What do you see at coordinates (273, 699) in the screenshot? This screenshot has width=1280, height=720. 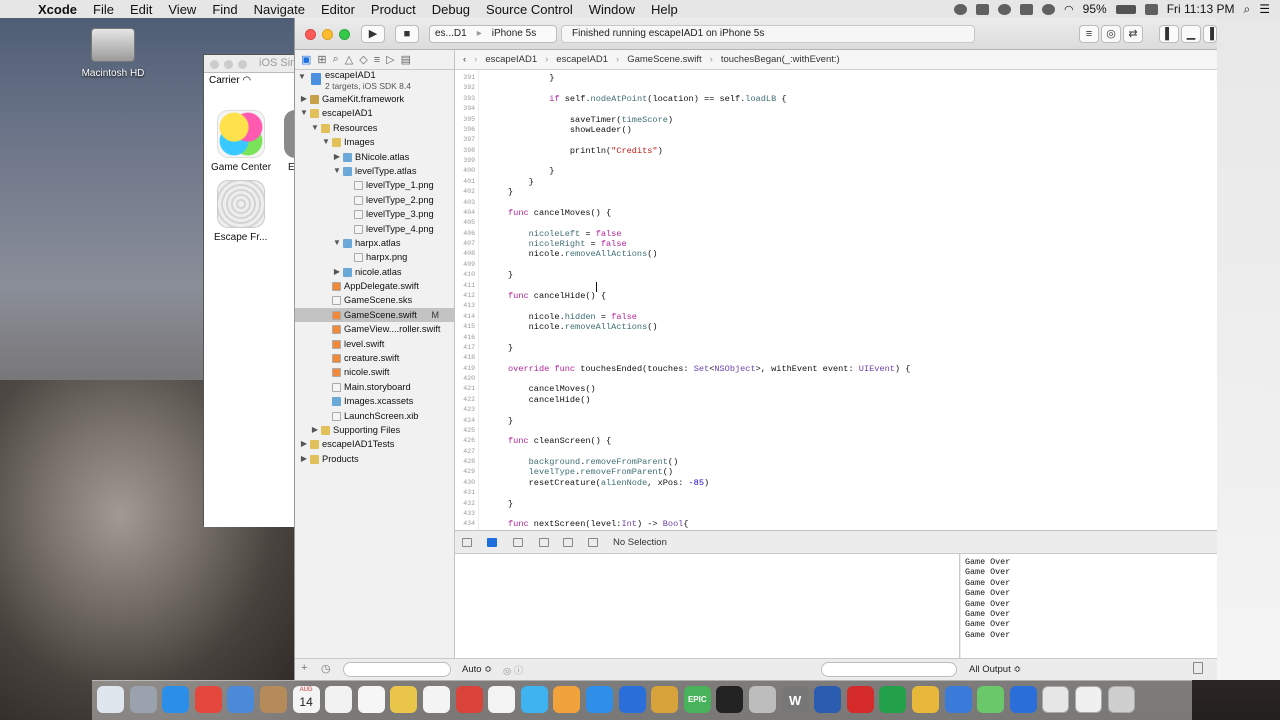 I see `dock-contacts-icon` at bounding box center [273, 699].